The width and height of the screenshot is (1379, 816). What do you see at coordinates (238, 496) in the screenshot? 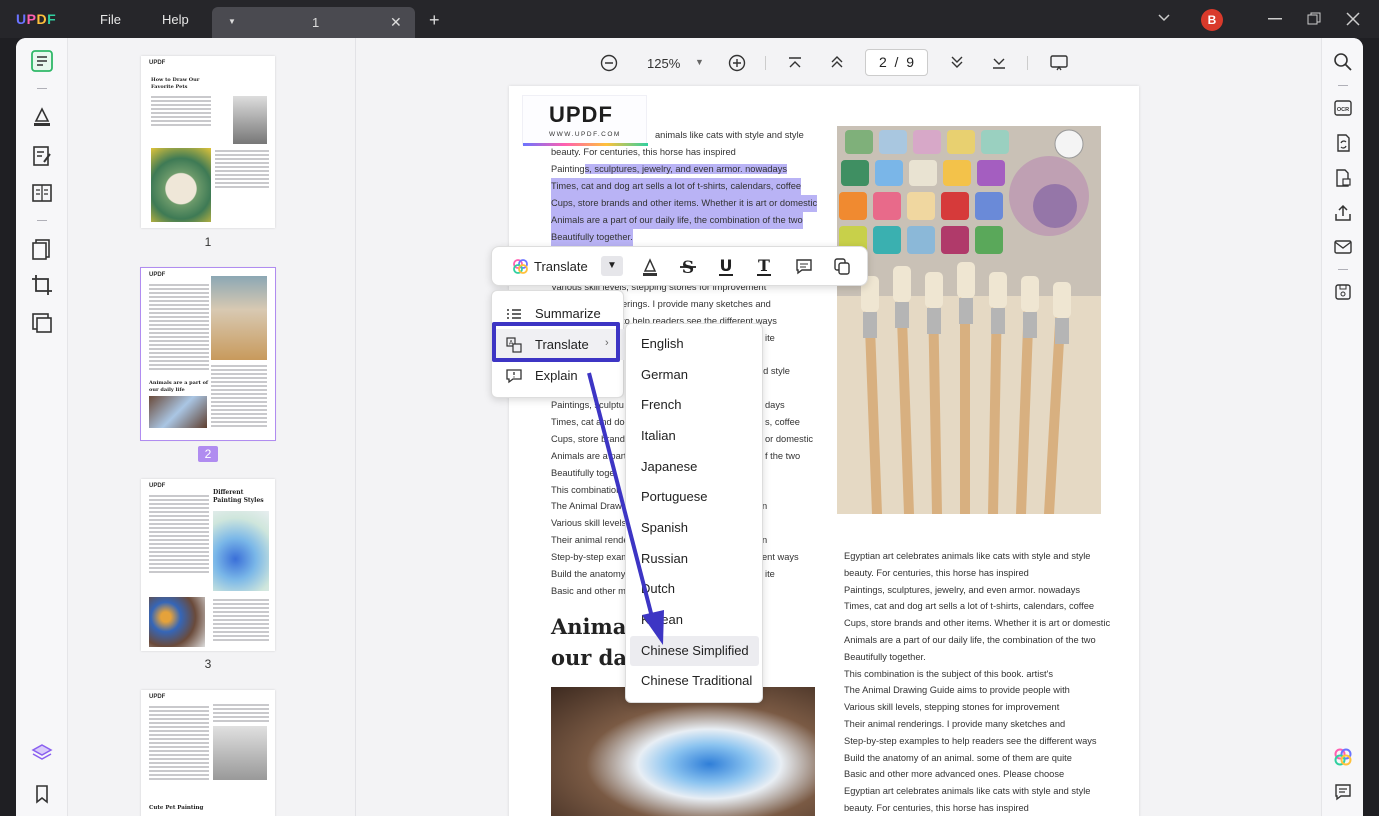
I see `thumb-title: Different Painting Styles` at bounding box center [238, 496].